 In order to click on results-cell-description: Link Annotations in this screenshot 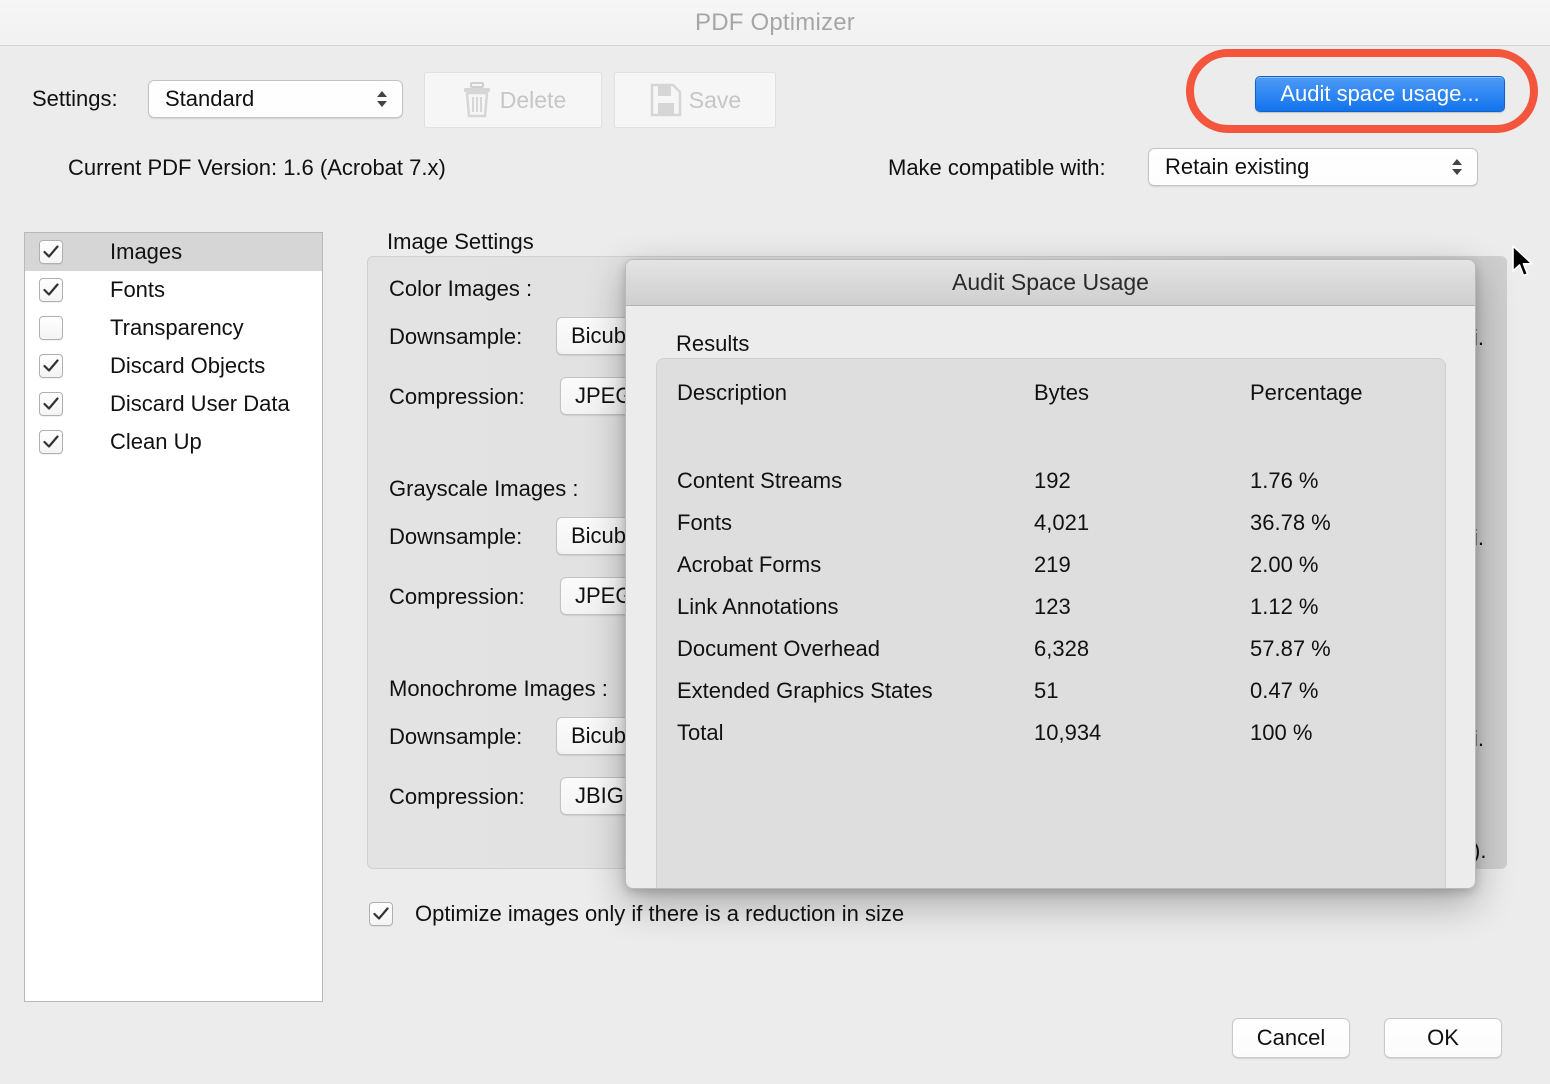, I will do `click(758, 606)`.